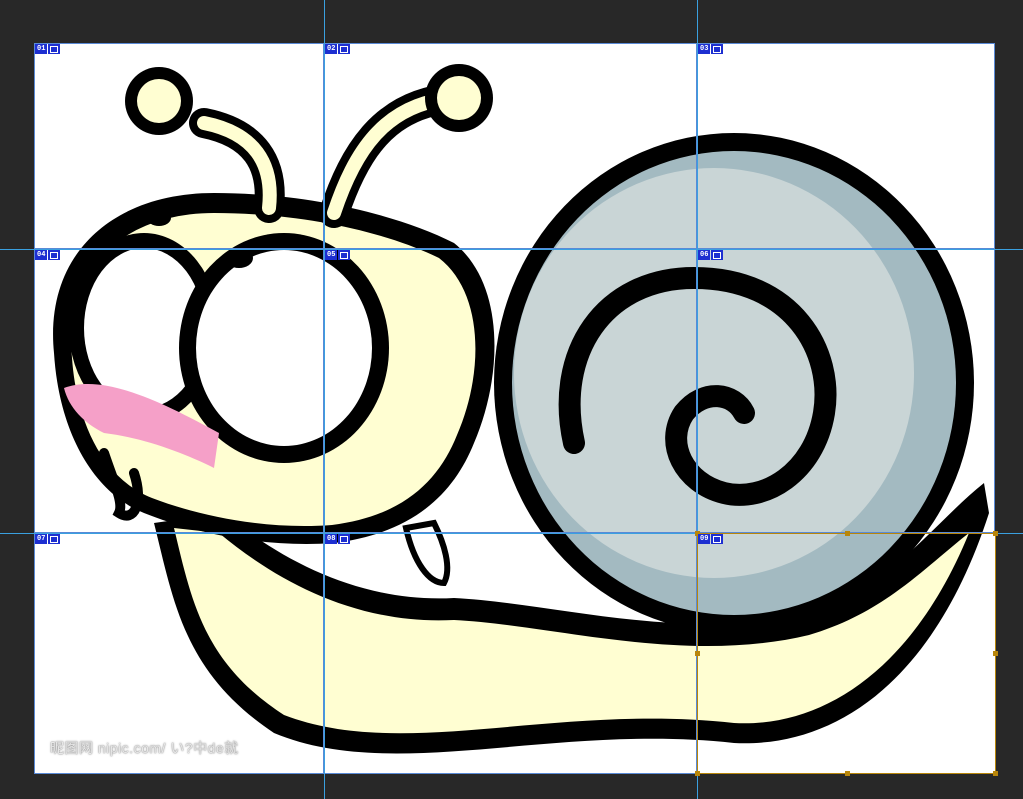 This screenshot has width=1023, height=799. What do you see at coordinates (704, 255) in the screenshot?
I see `slice-number: 06` at bounding box center [704, 255].